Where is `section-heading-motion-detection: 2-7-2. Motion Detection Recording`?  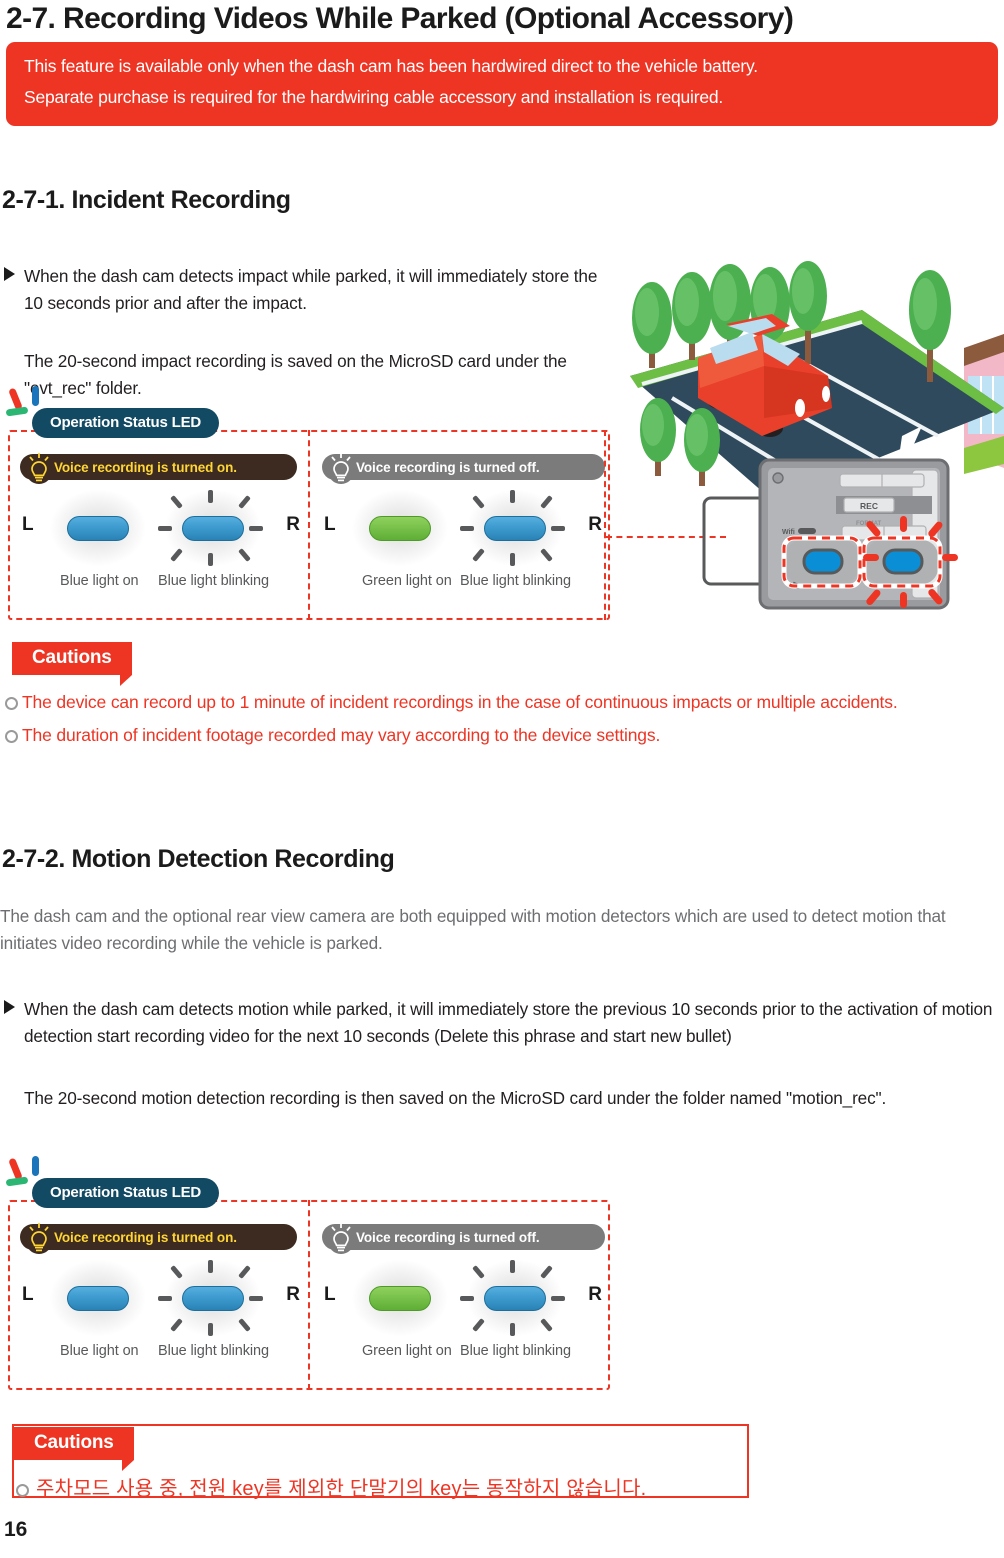
section-heading-motion-detection: 2-7-2. Motion Detection Recording is located at coordinates (198, 859).